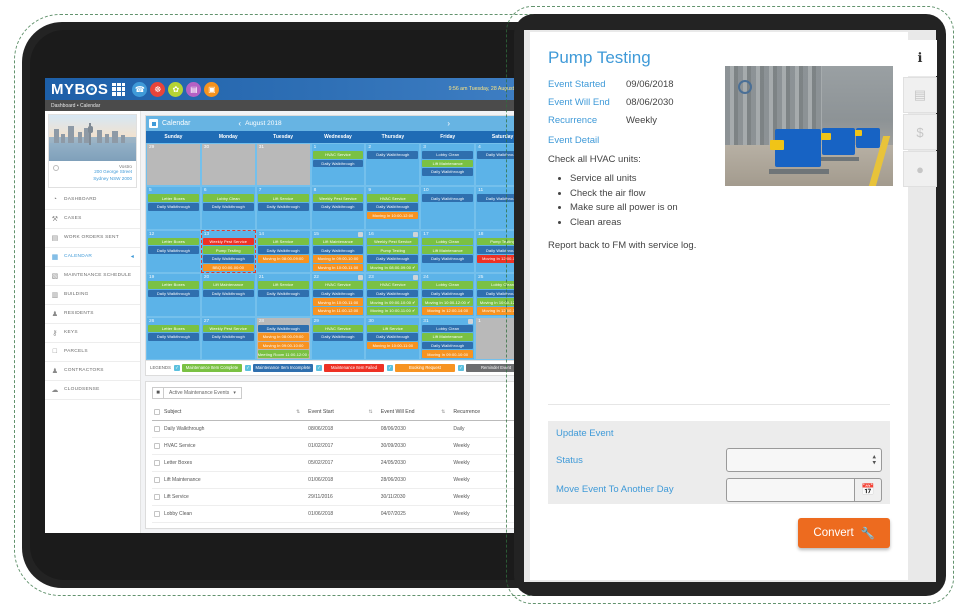 The height and width of the screenshot is (610, 960). Describe the element at coordinates (92, 390) in the screenshot. I see `sidebar-item-cloudsense: ☁ CLOUDSENSE` at that location.